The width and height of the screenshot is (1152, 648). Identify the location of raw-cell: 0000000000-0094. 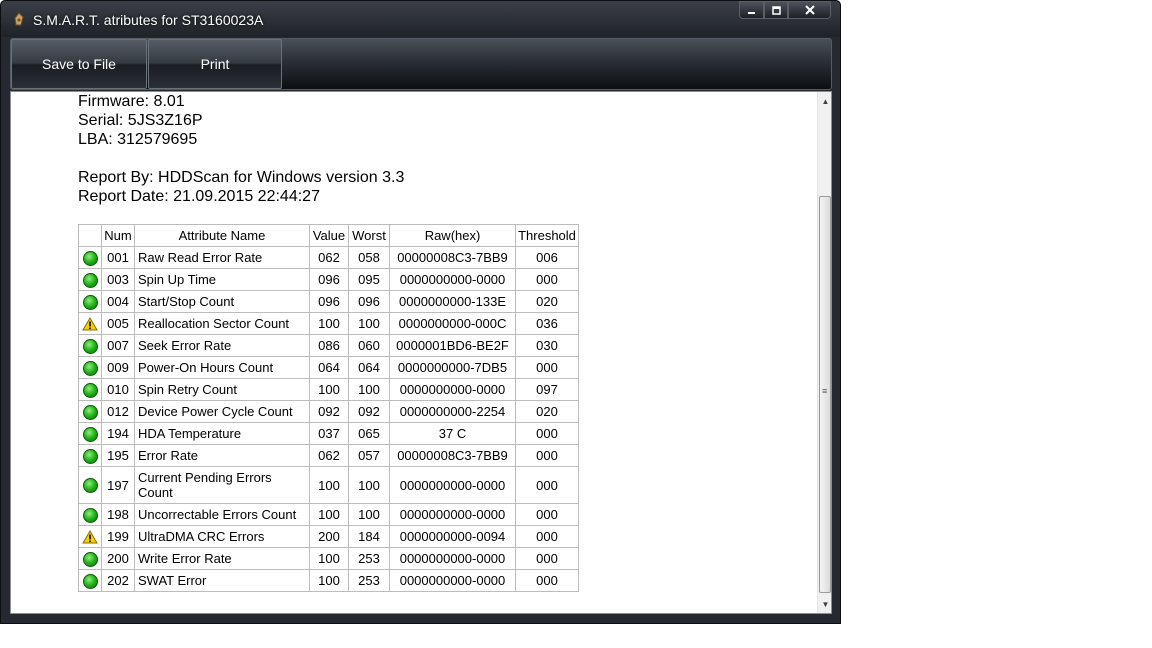
(452, 536).